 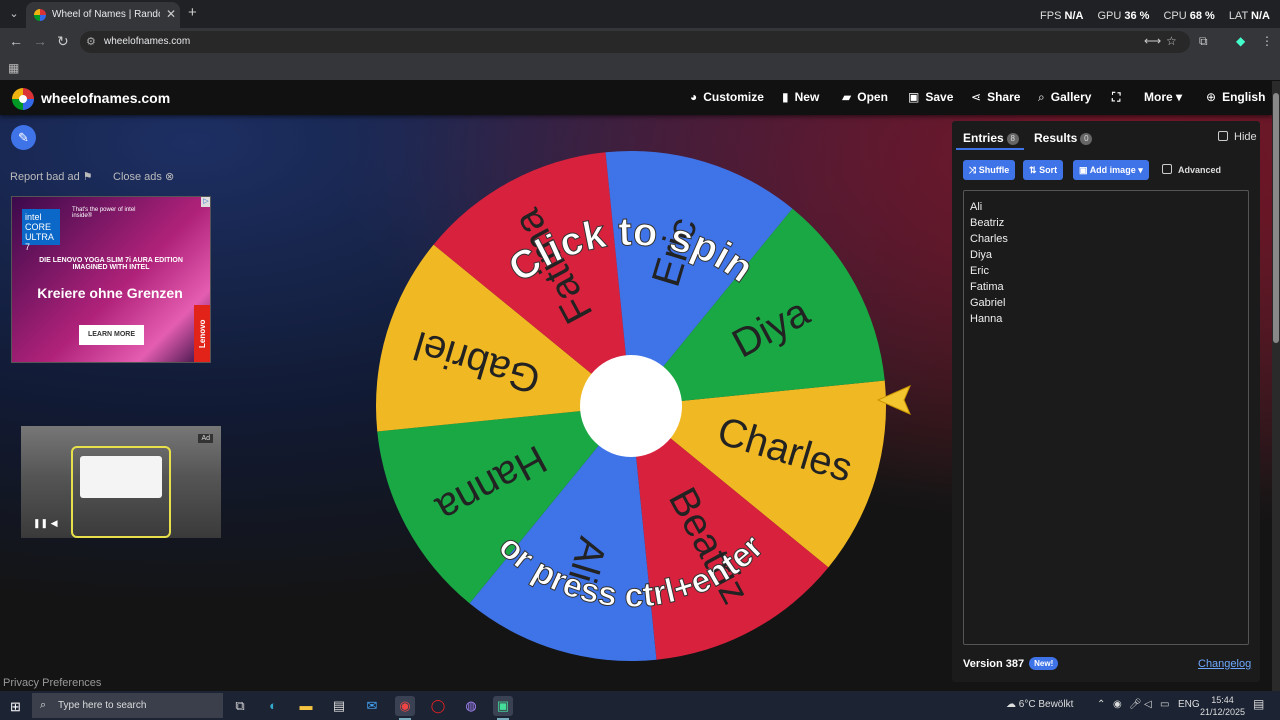 What do you see at coordinates (105, 98) in the screenshot?
I see `site-name: wheelofnames.com` at bounding box center [105, 98].